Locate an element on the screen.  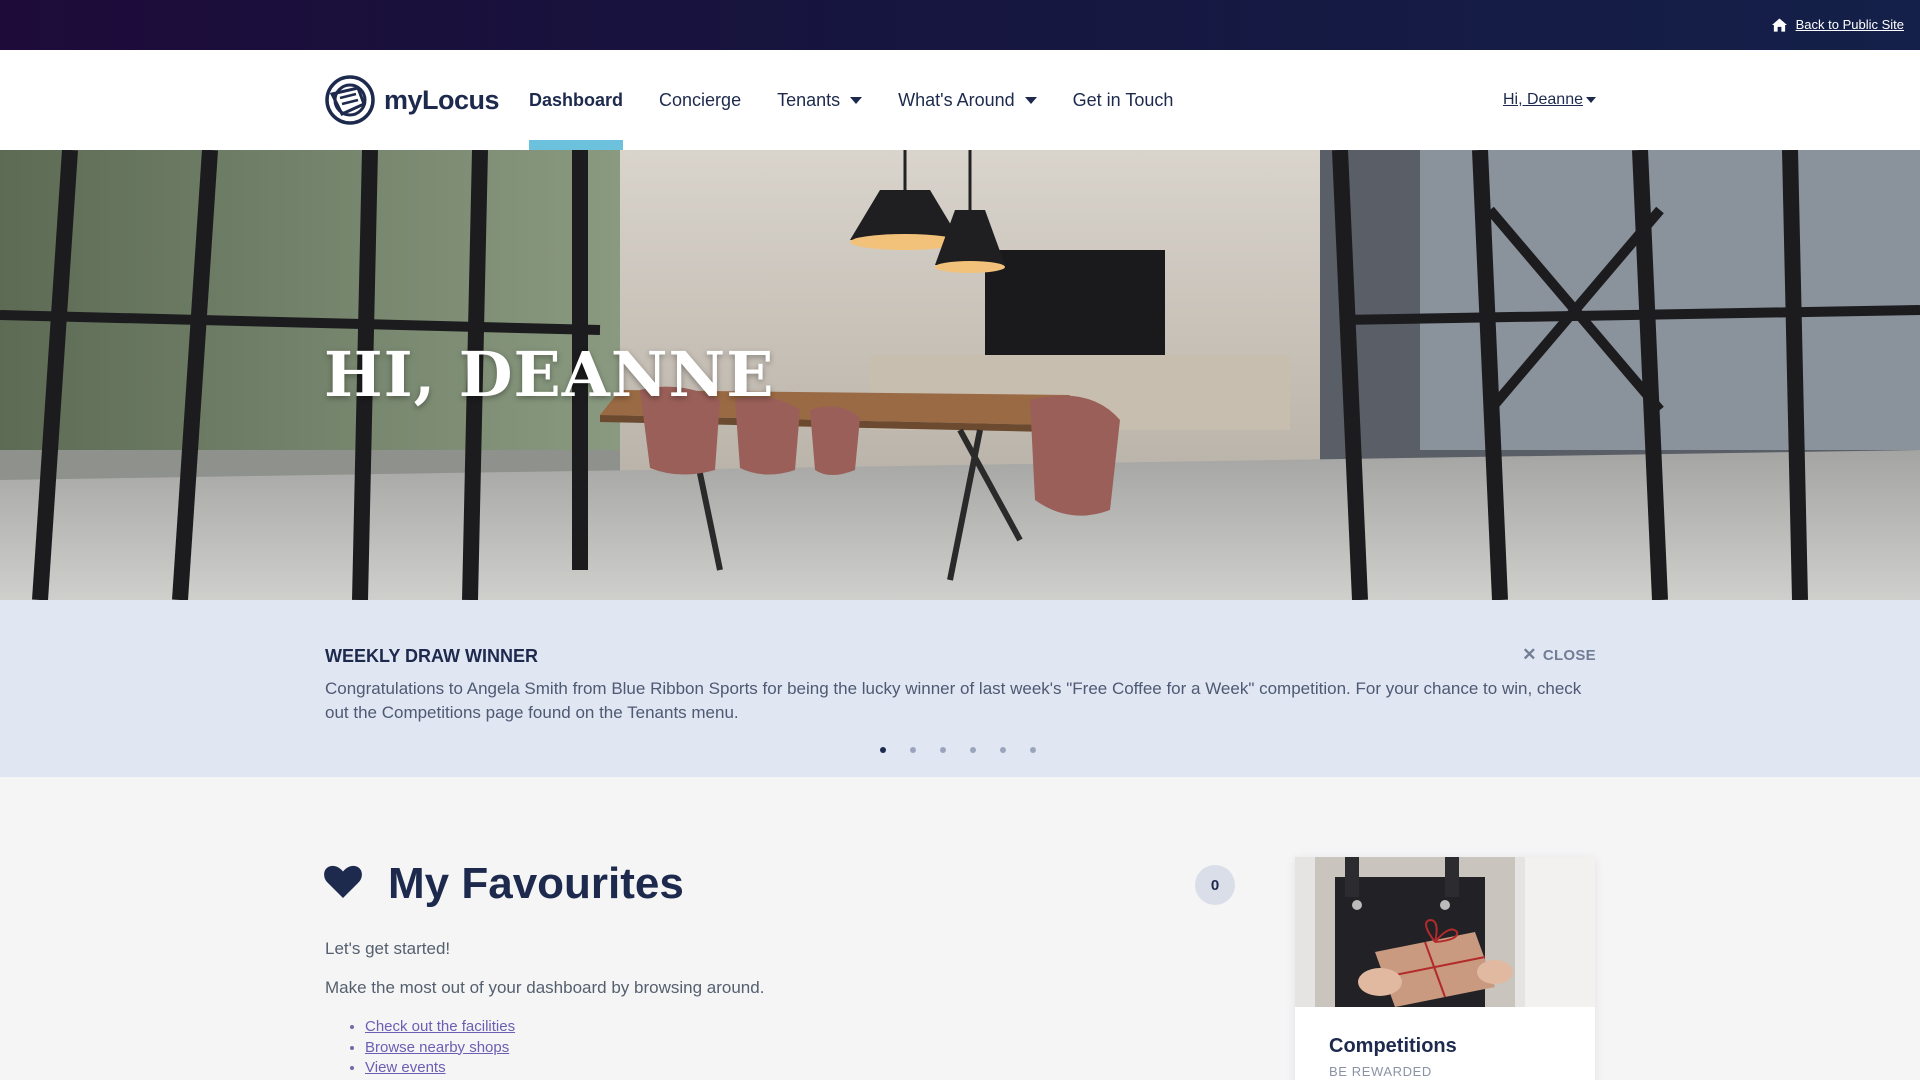
home-icon is located at coordinates (1779, 24).